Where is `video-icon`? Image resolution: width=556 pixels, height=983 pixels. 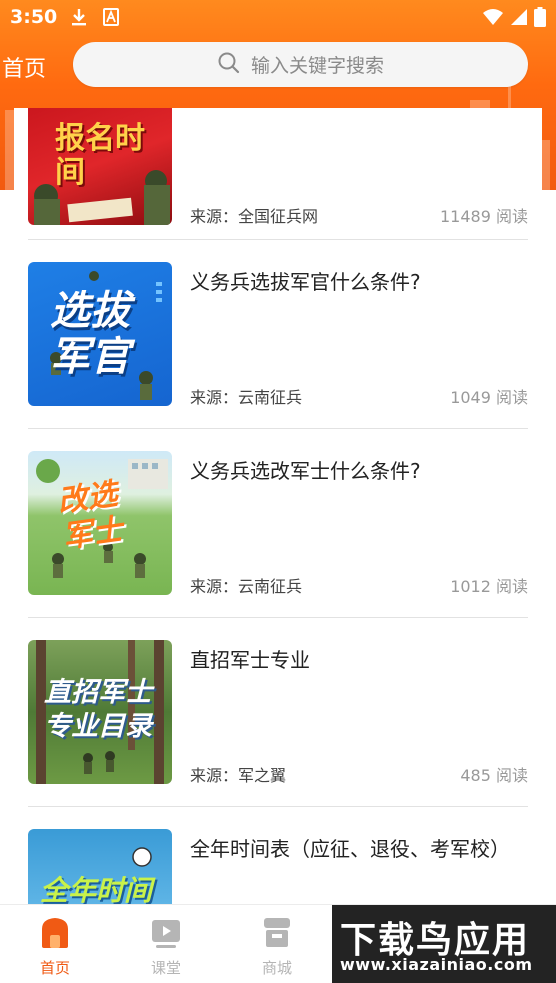 video-icon is located at coordinates (166, 936).